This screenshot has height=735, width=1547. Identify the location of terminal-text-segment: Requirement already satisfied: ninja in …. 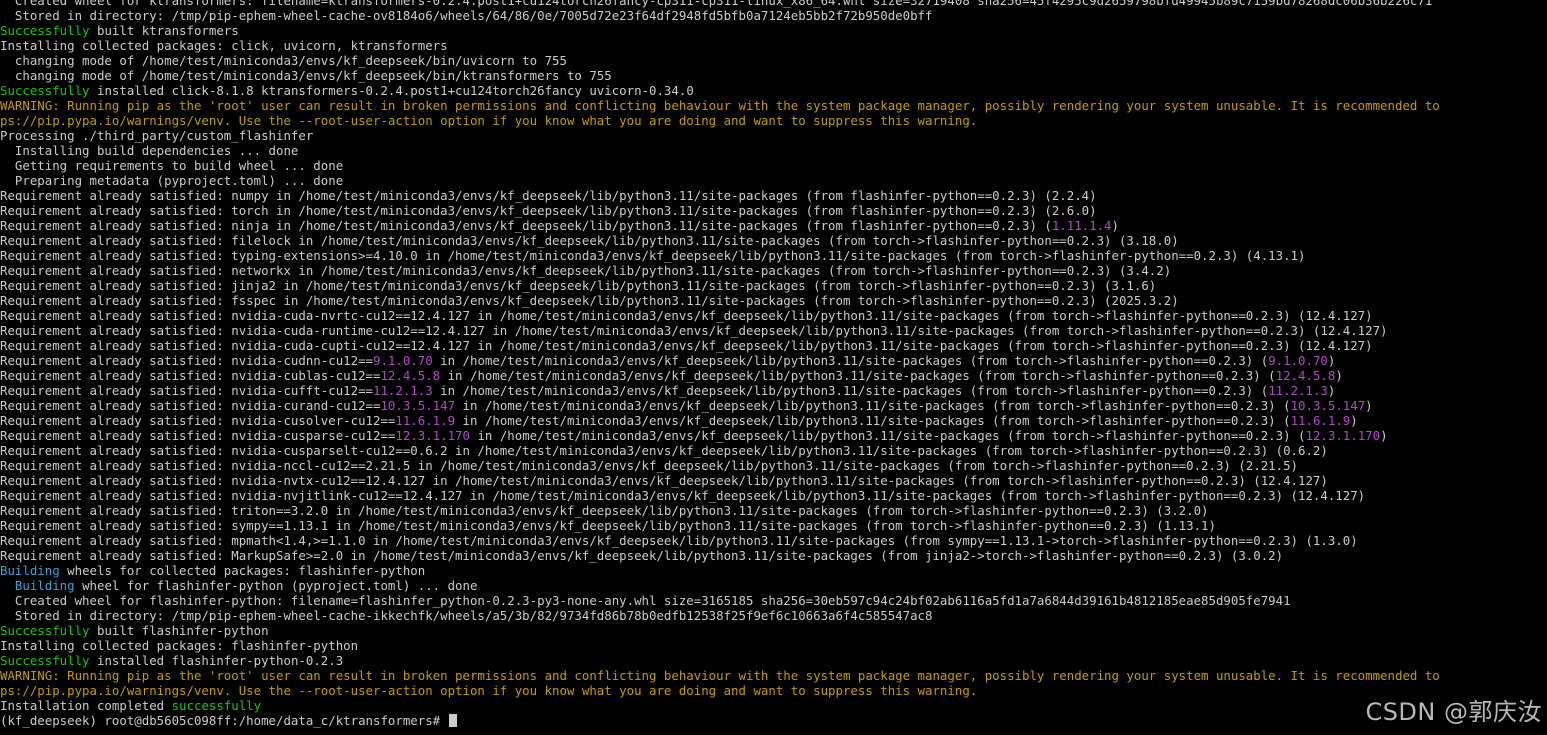
(526, 225).